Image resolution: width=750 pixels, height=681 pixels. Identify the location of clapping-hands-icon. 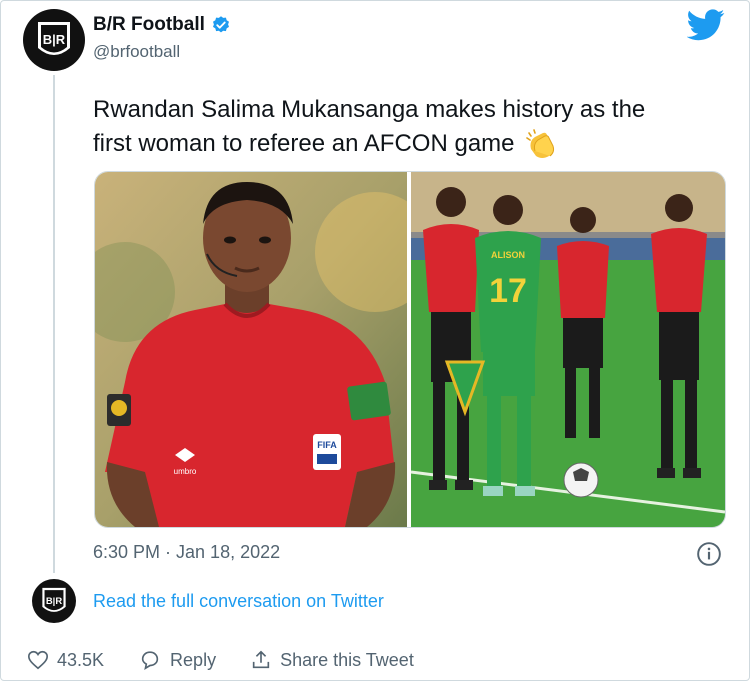
(540, 143).